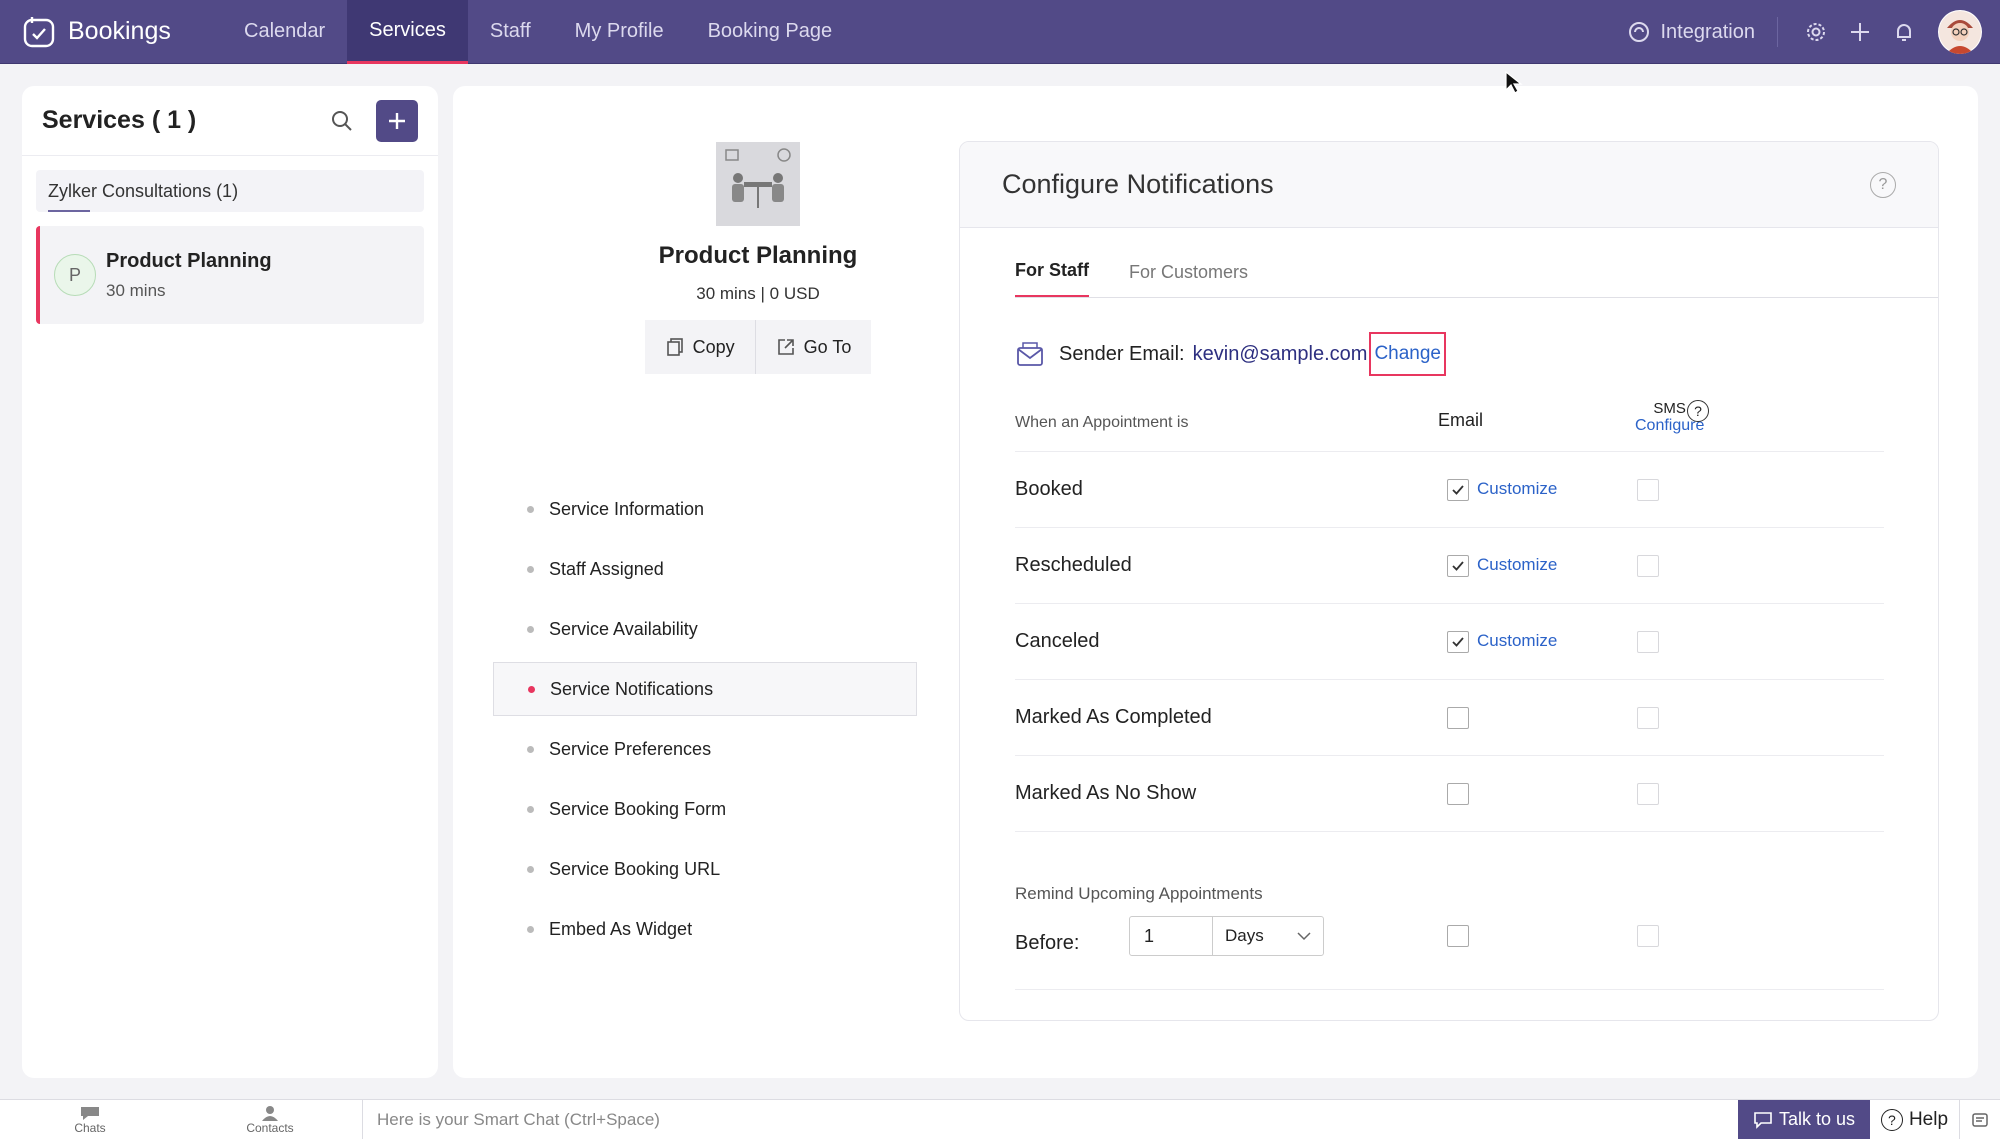 Image resolution: width=2000 pixels, height=1139 pixels. Describe the element at coordinates (705, 869) in the screenshot. I see `menu-service-booking-url: Service Booking URL` at that location.